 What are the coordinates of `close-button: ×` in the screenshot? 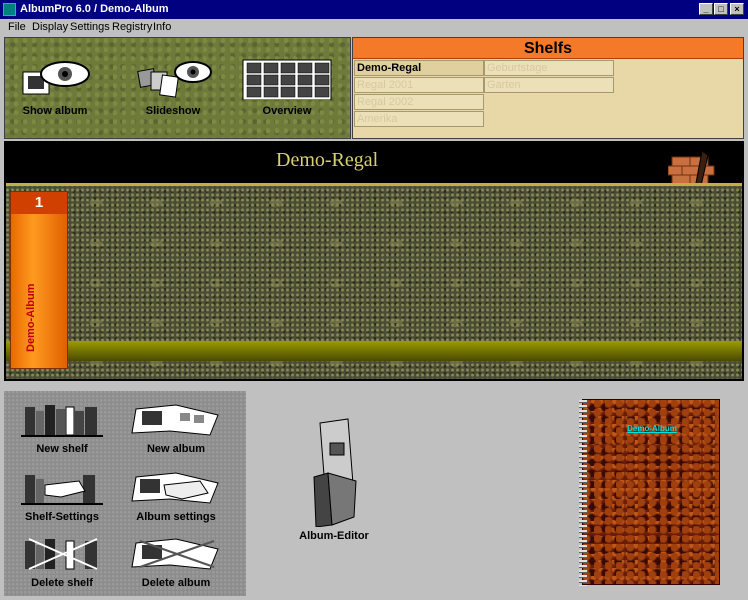 It's located at (737, 9).